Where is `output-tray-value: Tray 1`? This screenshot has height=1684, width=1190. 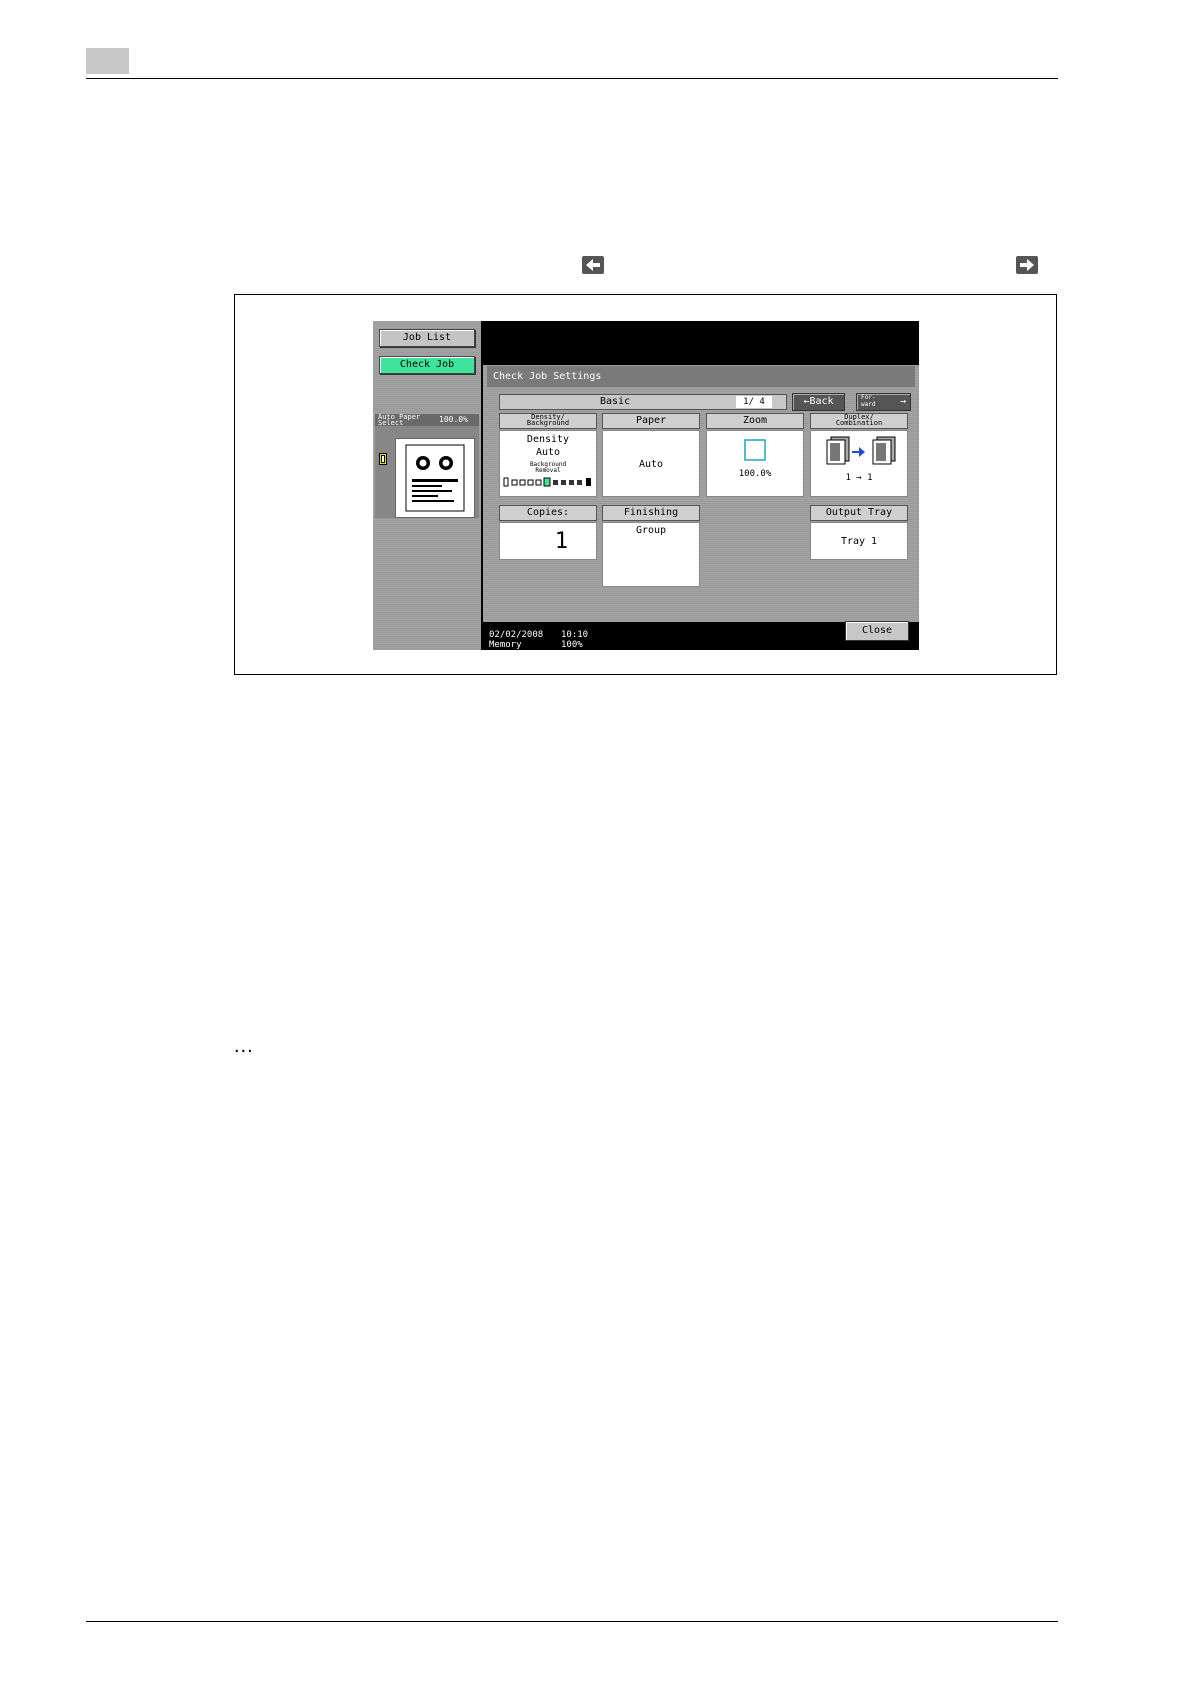
output-tray-value: Tray 1 is located at coordinates (859, 541).